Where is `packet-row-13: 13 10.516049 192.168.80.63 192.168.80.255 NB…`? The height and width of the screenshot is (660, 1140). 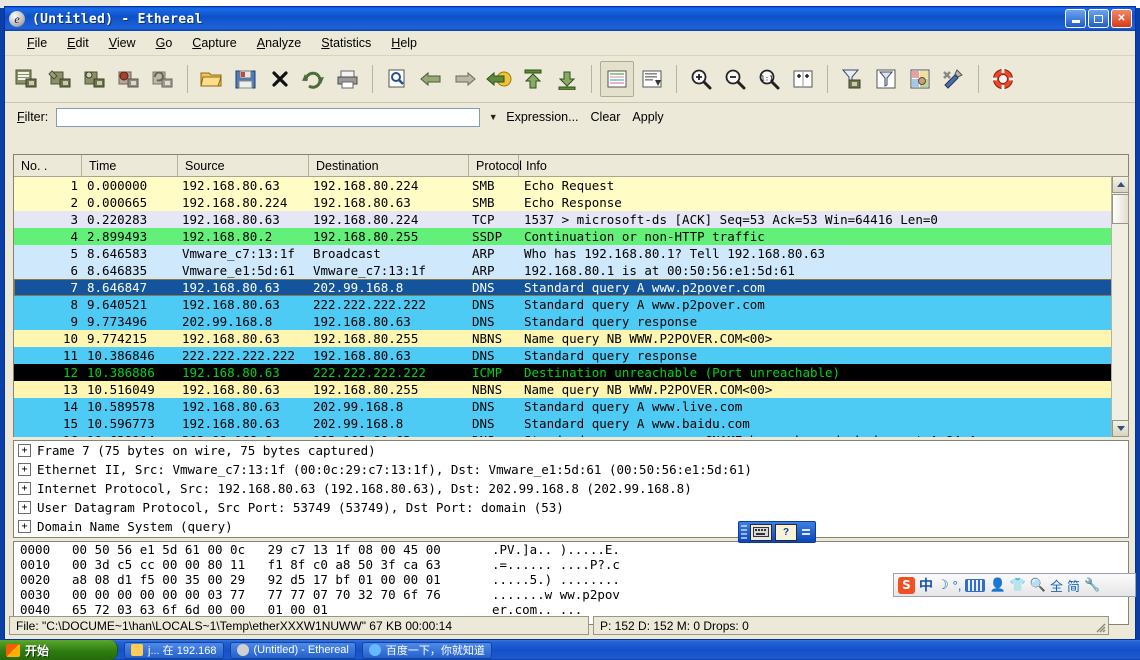 packet-row-13: 13 10.516049 192.168.80.63 192.168.80.255 NB… is located at coordinates (571, 389).